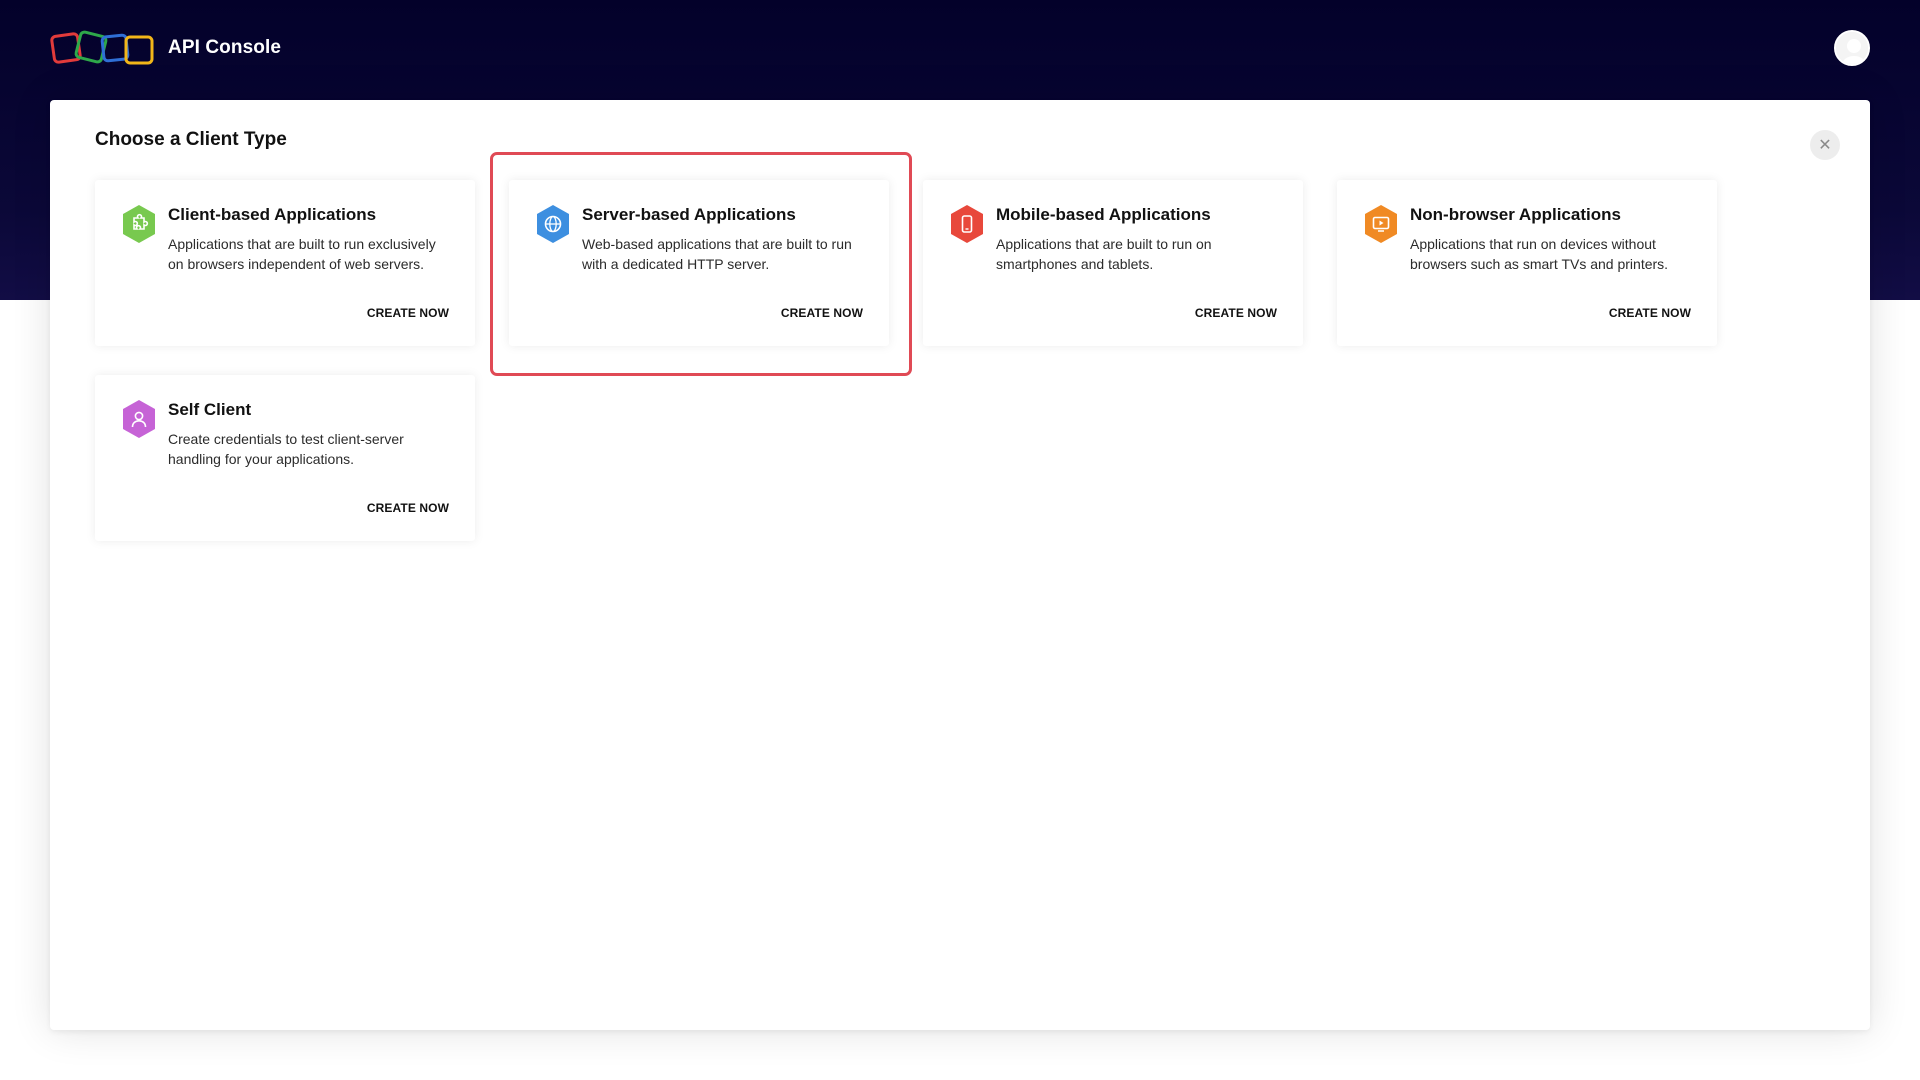  What do you see at coordinates (822, 313) in the screenshot?
I see `create-now-server-based: CREATE NOW` at bounding box center [822, 313].